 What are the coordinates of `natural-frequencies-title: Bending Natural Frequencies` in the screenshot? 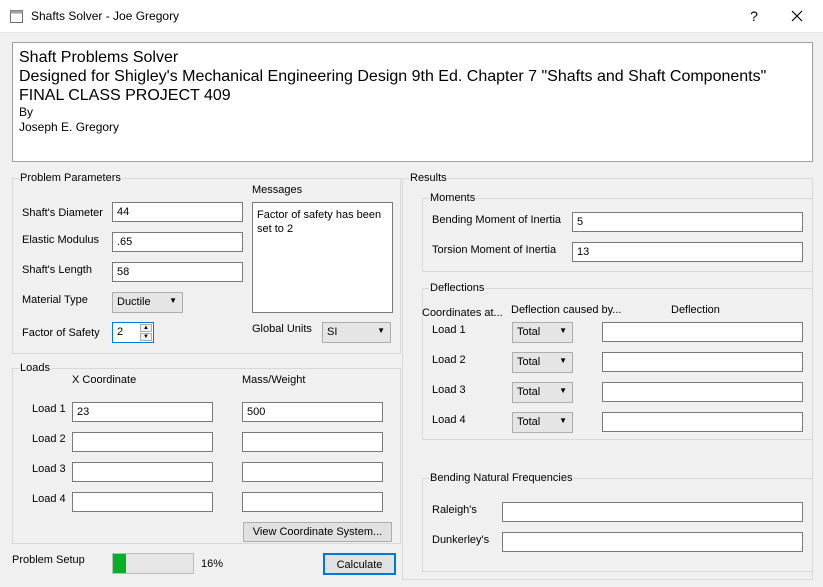 It's located at (501, 478).